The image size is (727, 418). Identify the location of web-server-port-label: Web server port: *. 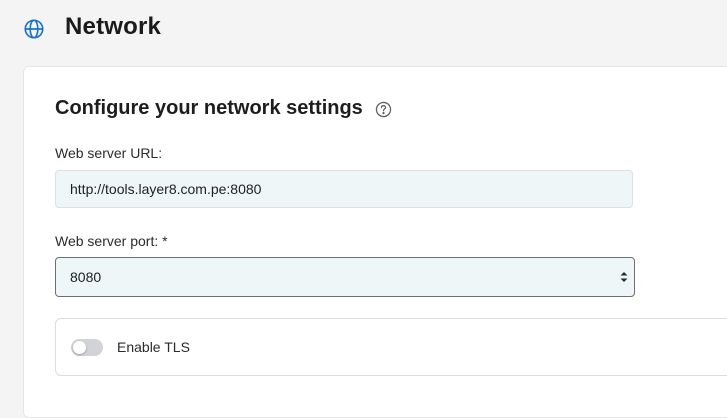
(111, 241).